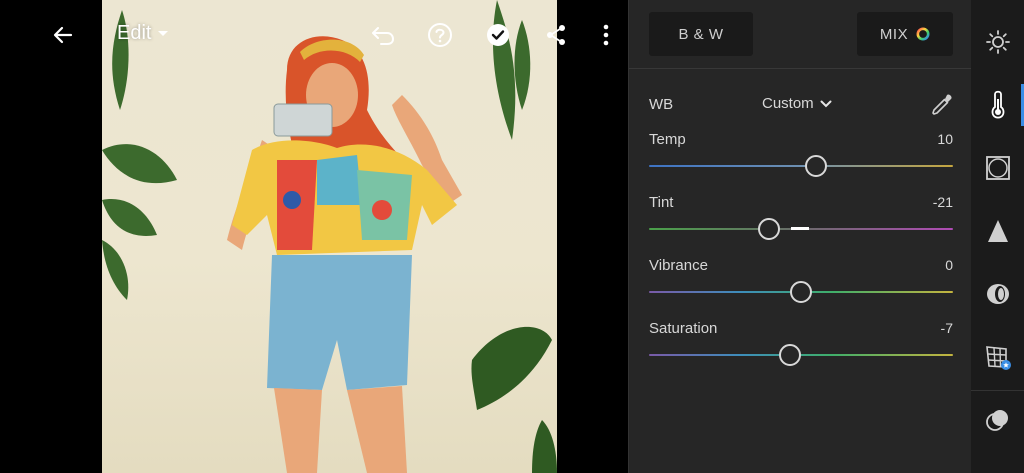  I want to click on white-balance-row: WB Custom, so click(802, 105).